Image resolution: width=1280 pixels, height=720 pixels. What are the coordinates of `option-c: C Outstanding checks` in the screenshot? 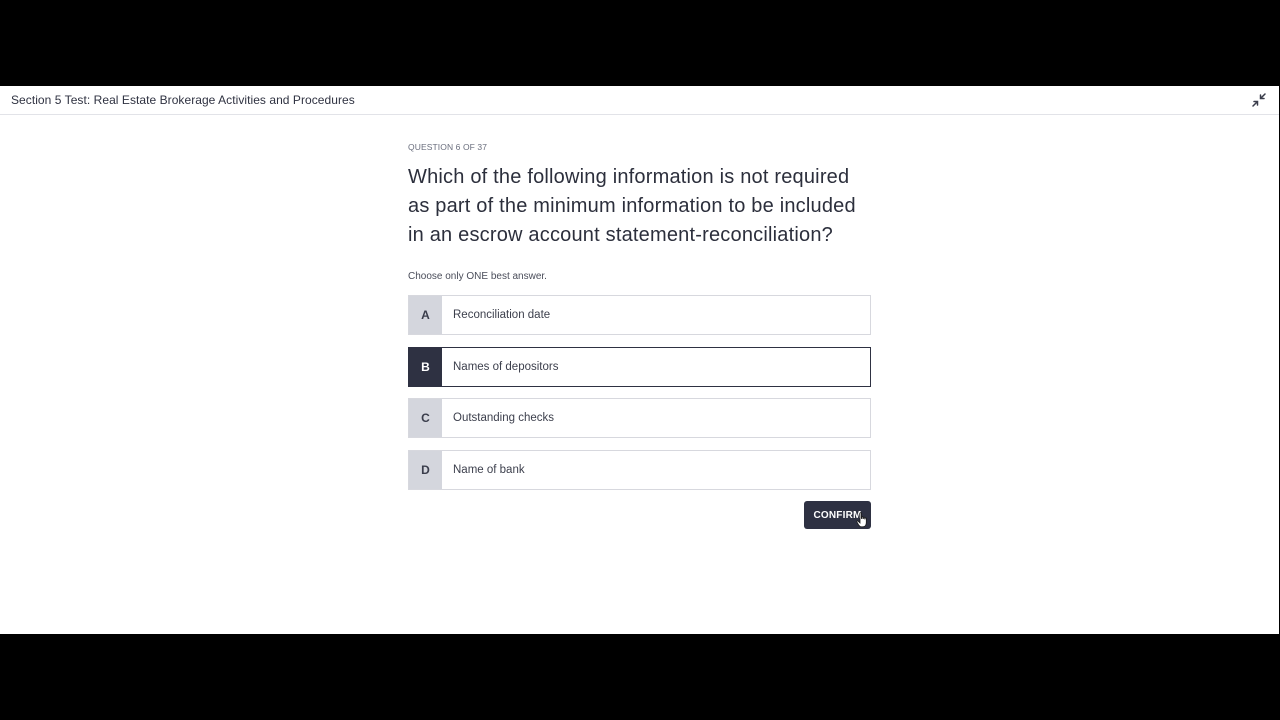 It's located at (639, 418).